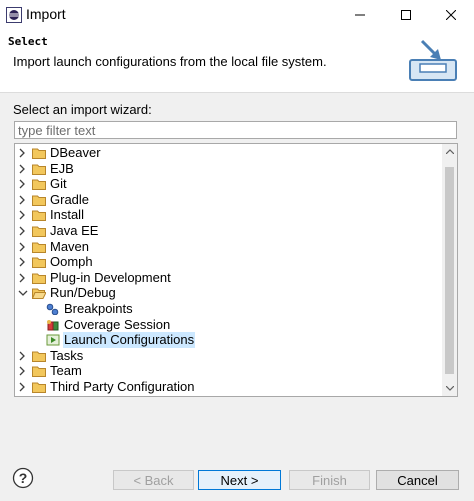 This screenshot has width=474, height=501. What do you see at coordinates (82, 109) in the screenshot?
I see `wizard-select-label: Select an import wizard:` at bounding box center [82, 109].